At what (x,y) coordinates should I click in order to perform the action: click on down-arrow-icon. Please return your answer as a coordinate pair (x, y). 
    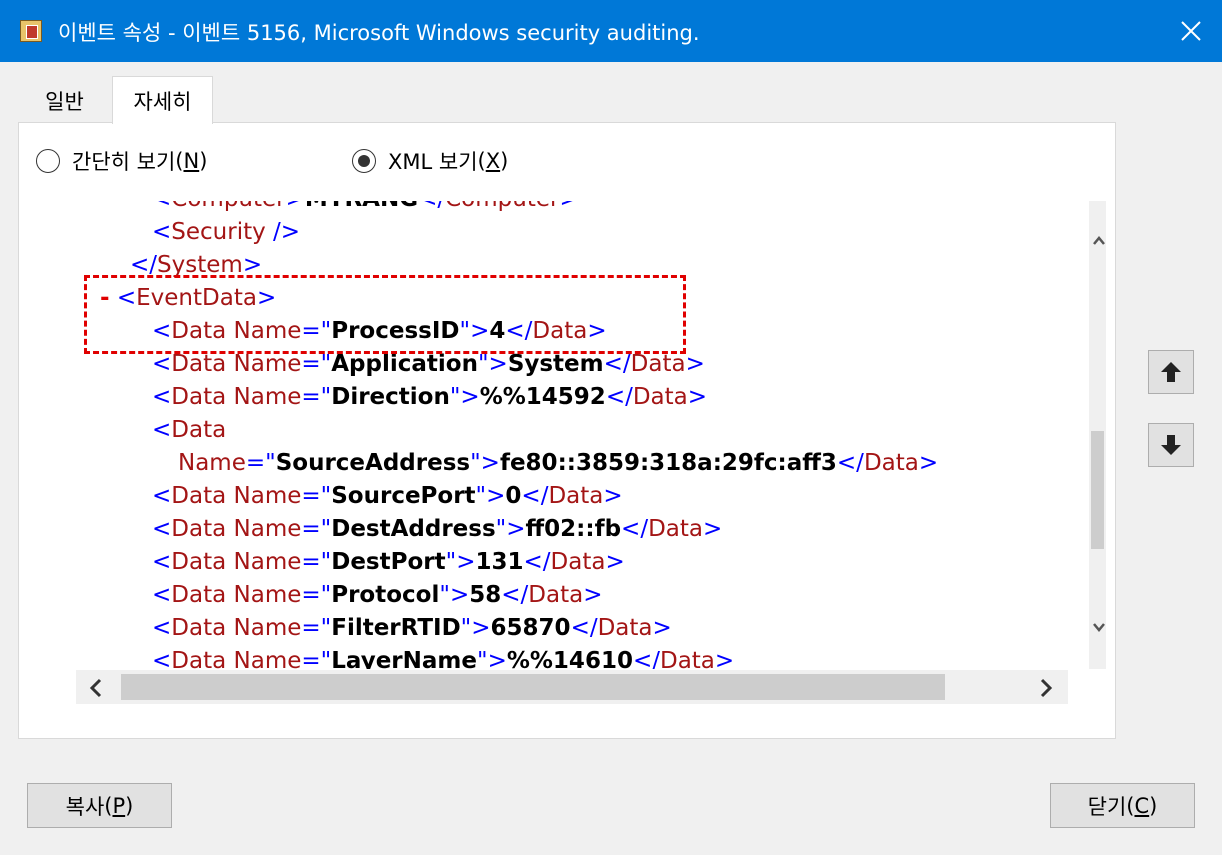
    Looking at the image, I should click on (1171, 445).